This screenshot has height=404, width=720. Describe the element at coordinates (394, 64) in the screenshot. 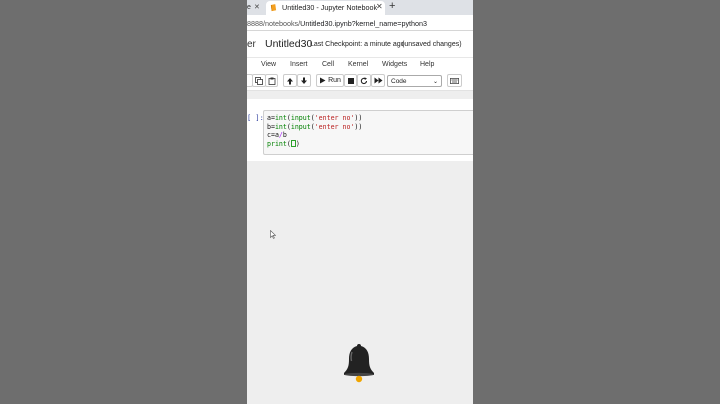

I see `menu-widgets: Widgets` at that location.